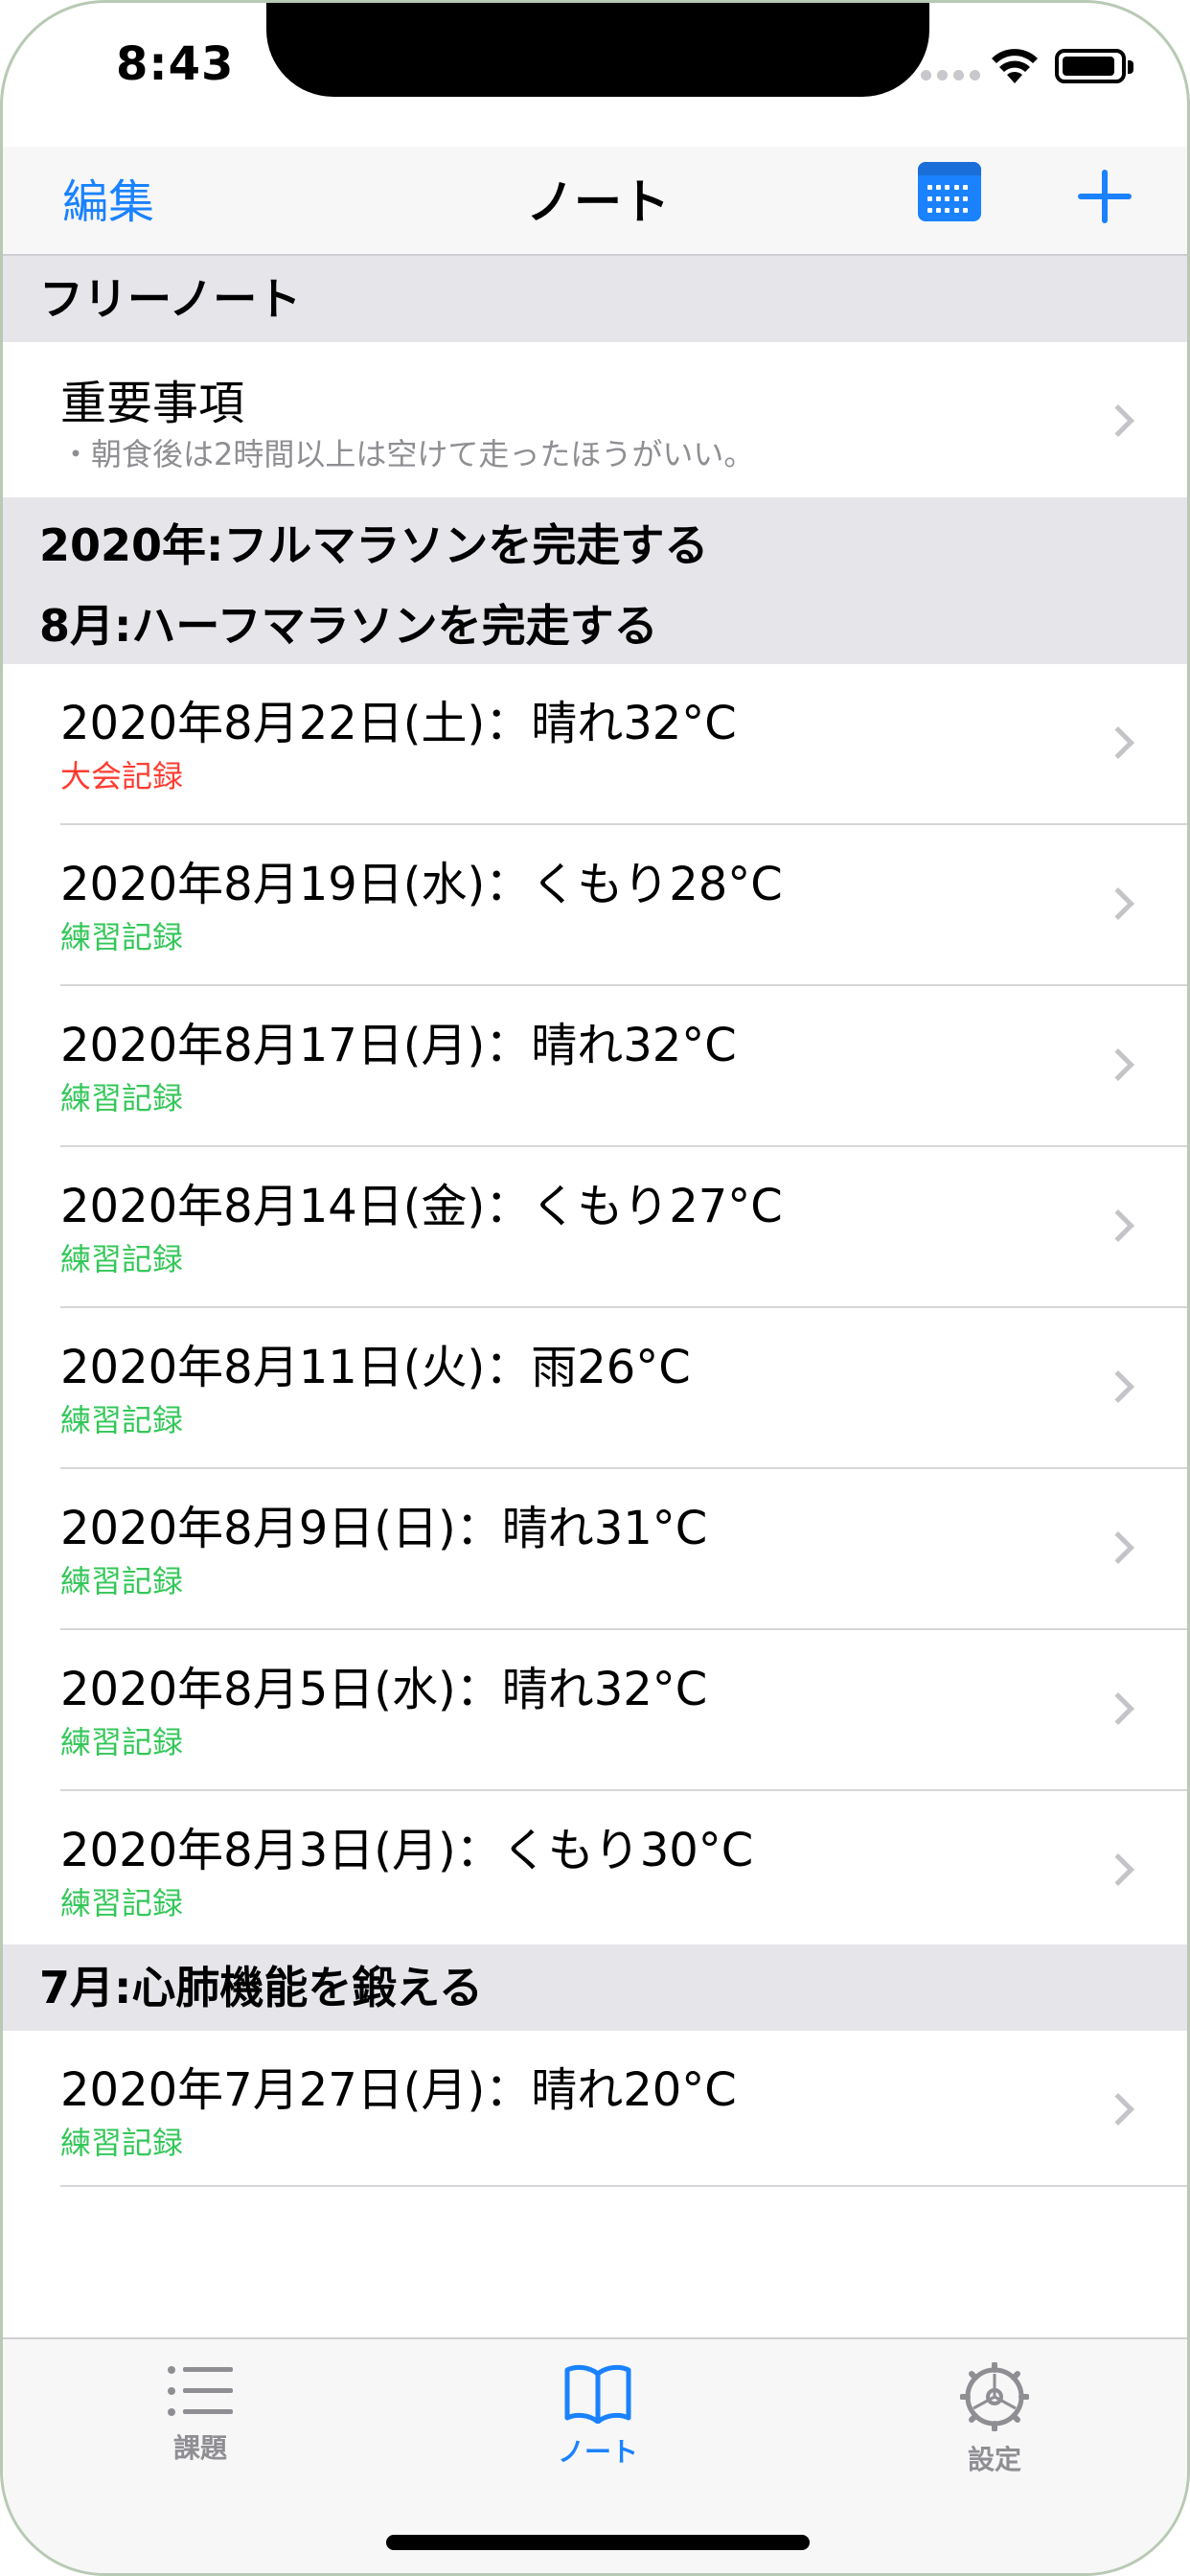 The height and width of the screenshot is (2576, 1190). What do you see at coordinates (421, 1206) in the screenshot?
I see `cell-title: 2020年8月14日(金)：くもり27°C` at bounding box center [421, 1206].